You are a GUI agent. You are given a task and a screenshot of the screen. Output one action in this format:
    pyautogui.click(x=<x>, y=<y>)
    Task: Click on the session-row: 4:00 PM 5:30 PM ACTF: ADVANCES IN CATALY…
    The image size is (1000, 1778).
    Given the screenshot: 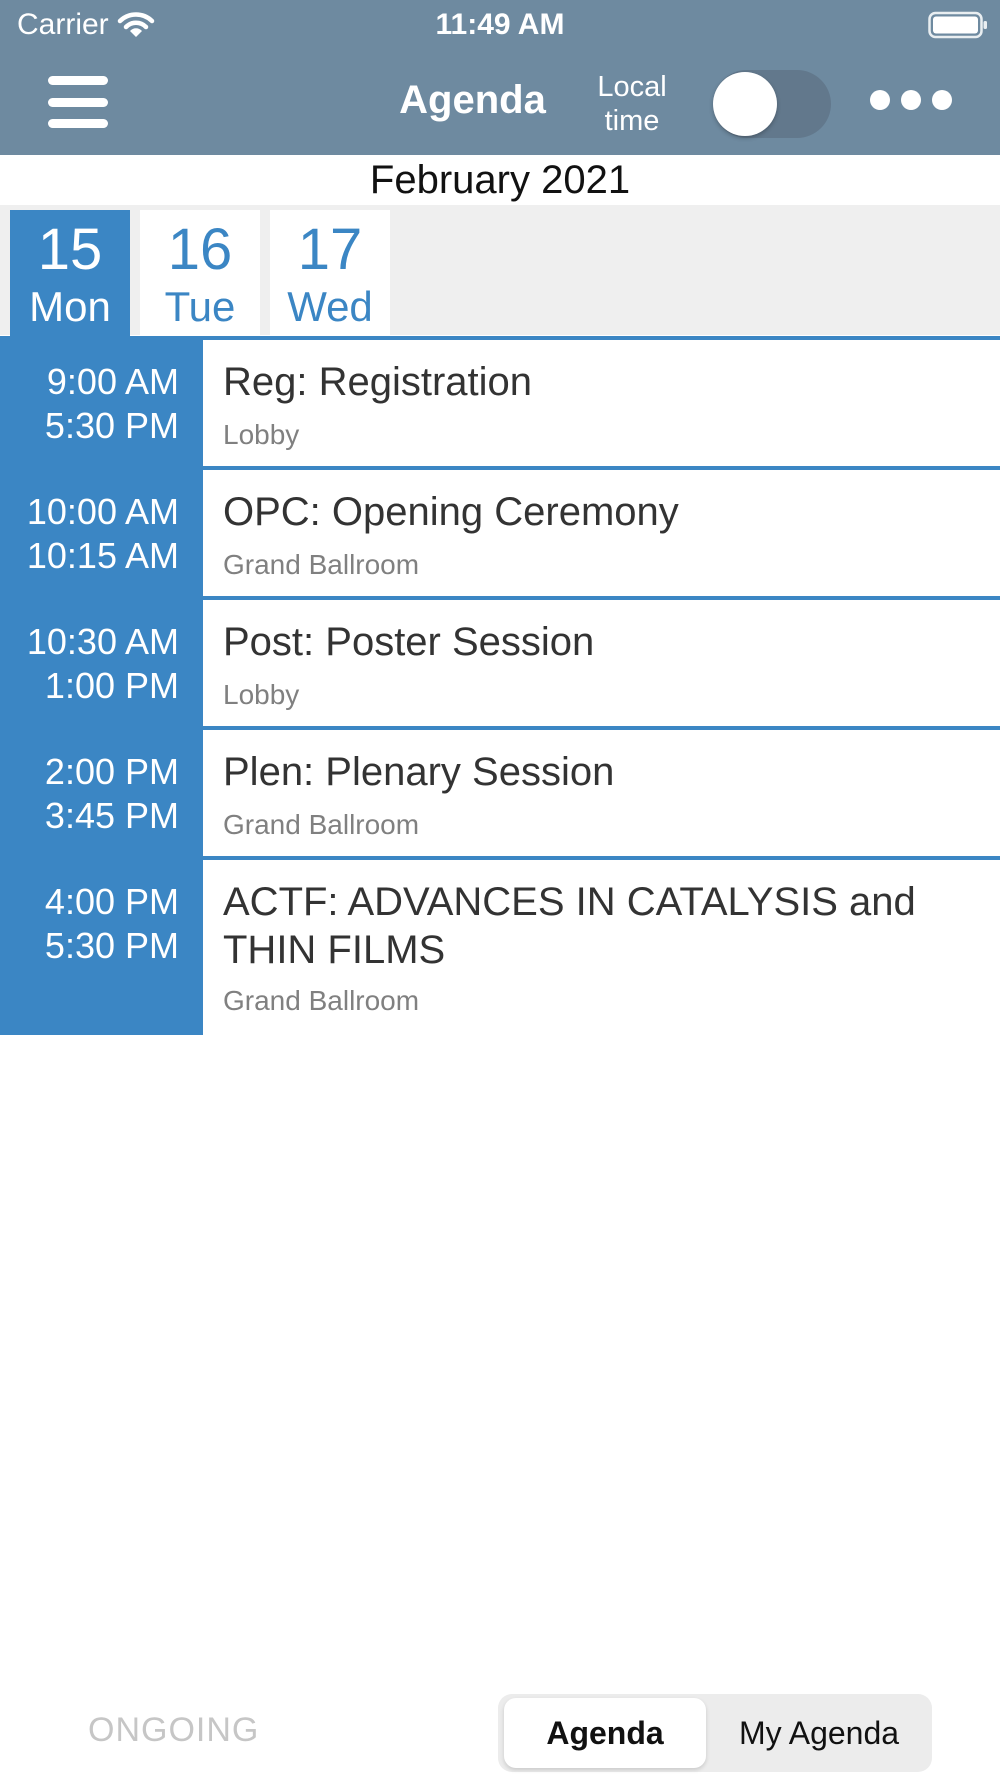 What is the action you would take?
    pyautogui.click(x=500, y=947)
    